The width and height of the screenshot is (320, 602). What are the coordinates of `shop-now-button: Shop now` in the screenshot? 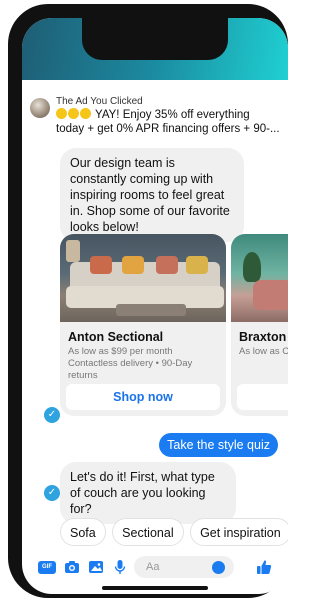 It's located at (143, 397).